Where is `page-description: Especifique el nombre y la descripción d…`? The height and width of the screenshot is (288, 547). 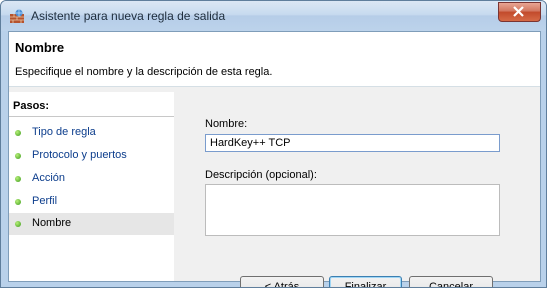
page-description: Especifique el nombre y la descripción d… is located at coordinates (144, 72).